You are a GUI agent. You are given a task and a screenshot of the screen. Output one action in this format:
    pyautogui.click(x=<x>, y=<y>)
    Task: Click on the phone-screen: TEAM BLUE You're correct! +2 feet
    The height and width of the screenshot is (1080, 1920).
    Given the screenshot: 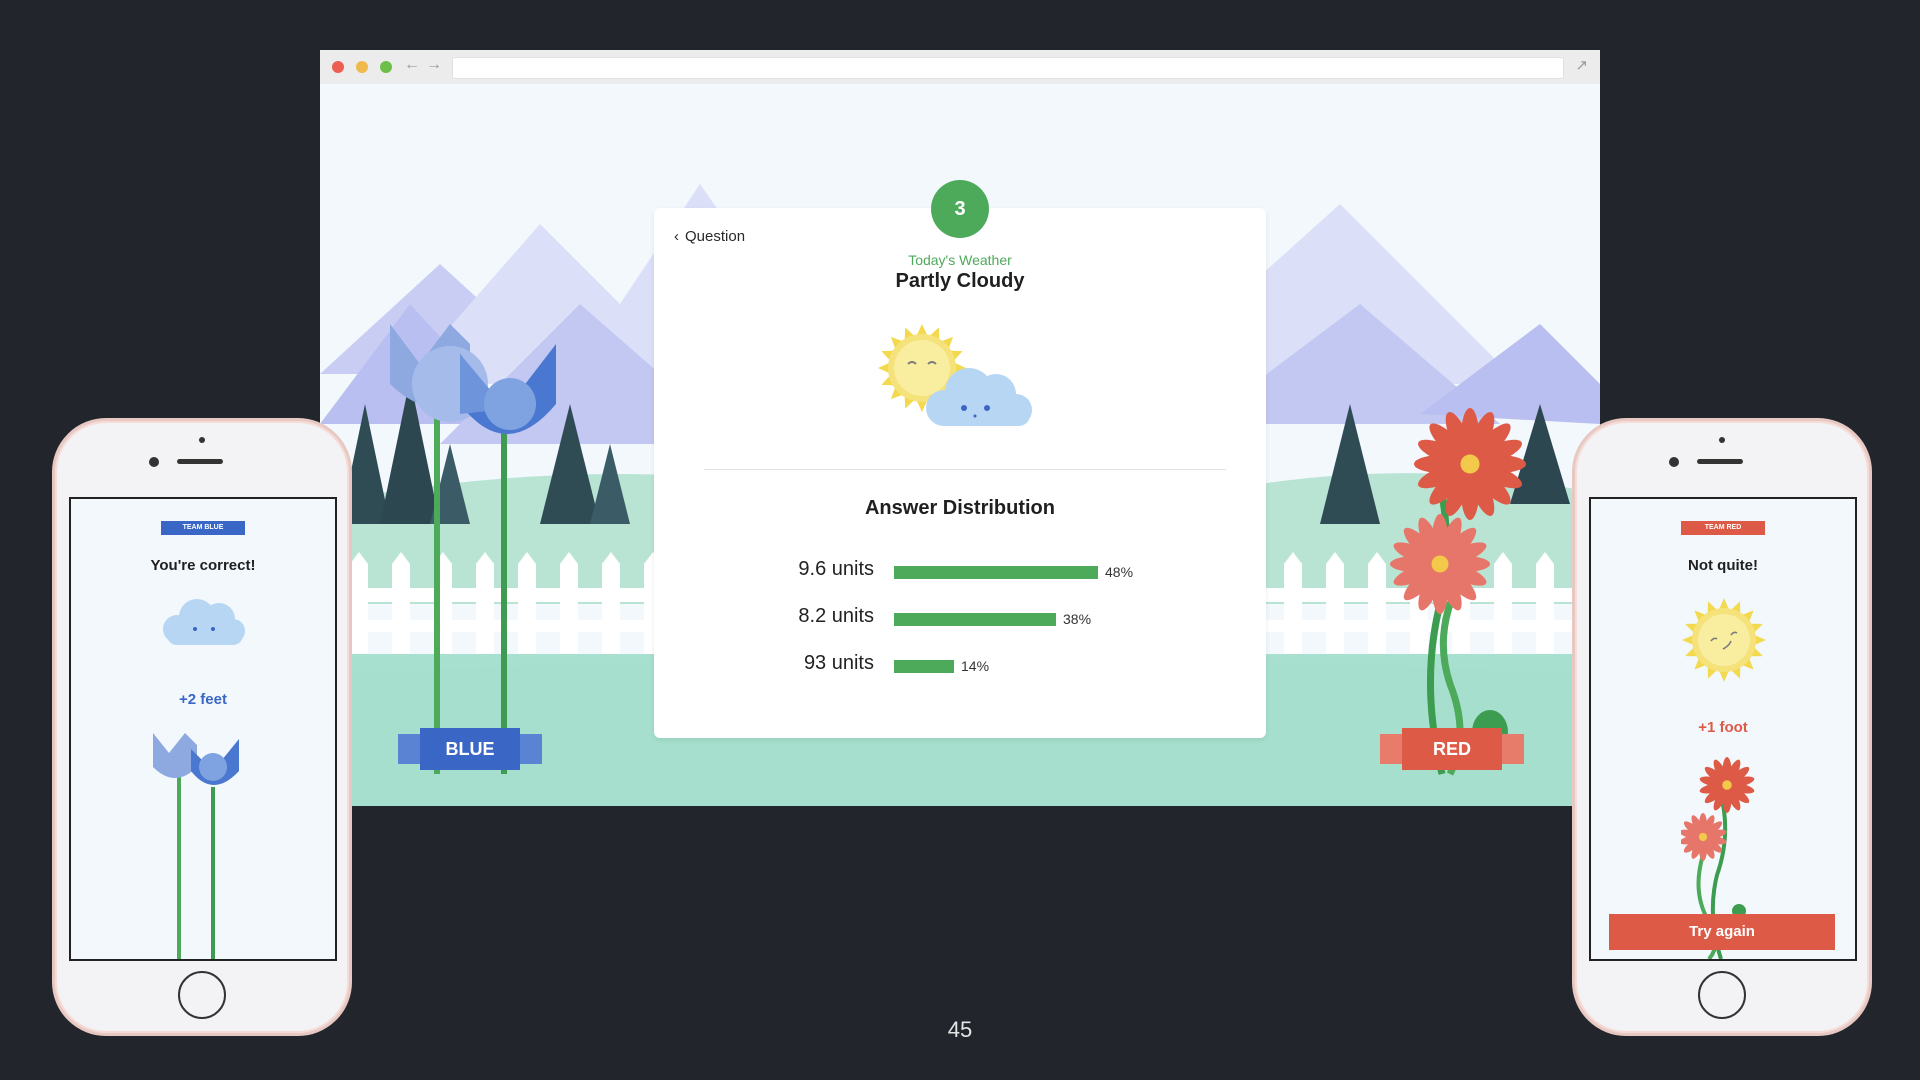 What is the action you would take?
    pyautogui.click(x=203, y=729)
    